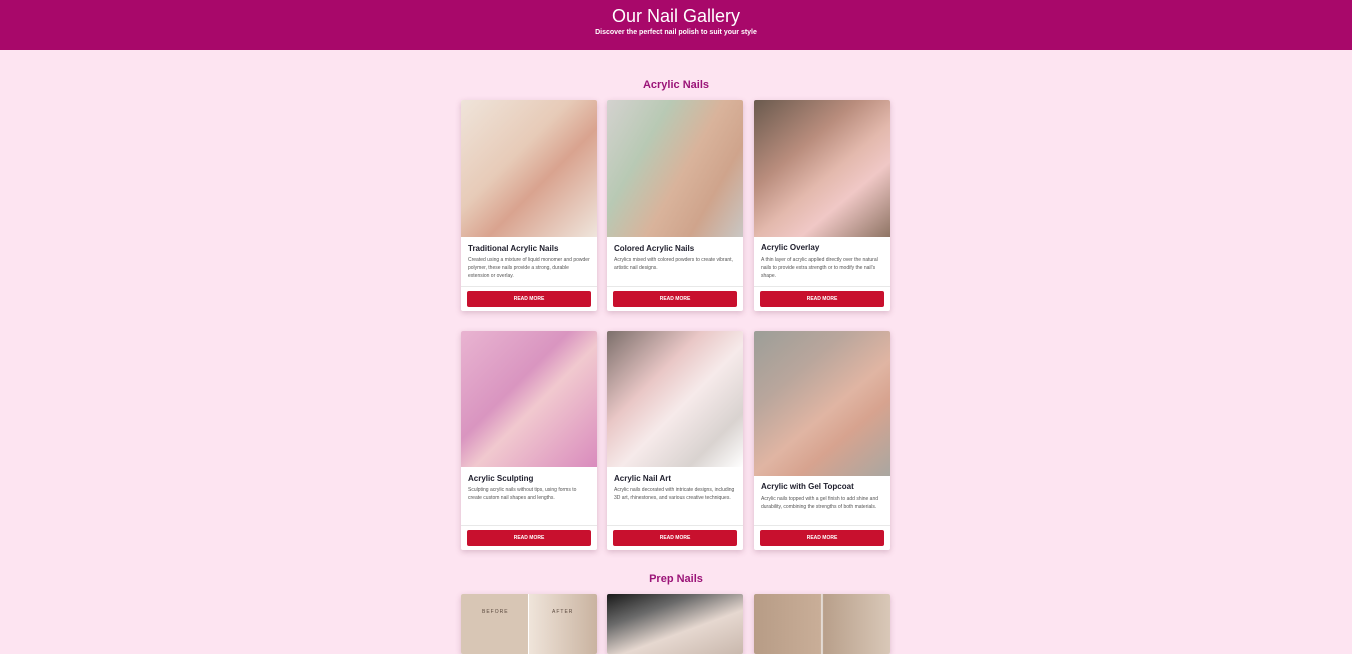 This screenshot has width=1352, height=654. What do you see at coordinates (513, 248) in the screenshot?
I see `card-title: Traditional Acrylic Nails` at bounding box center [513, 248].